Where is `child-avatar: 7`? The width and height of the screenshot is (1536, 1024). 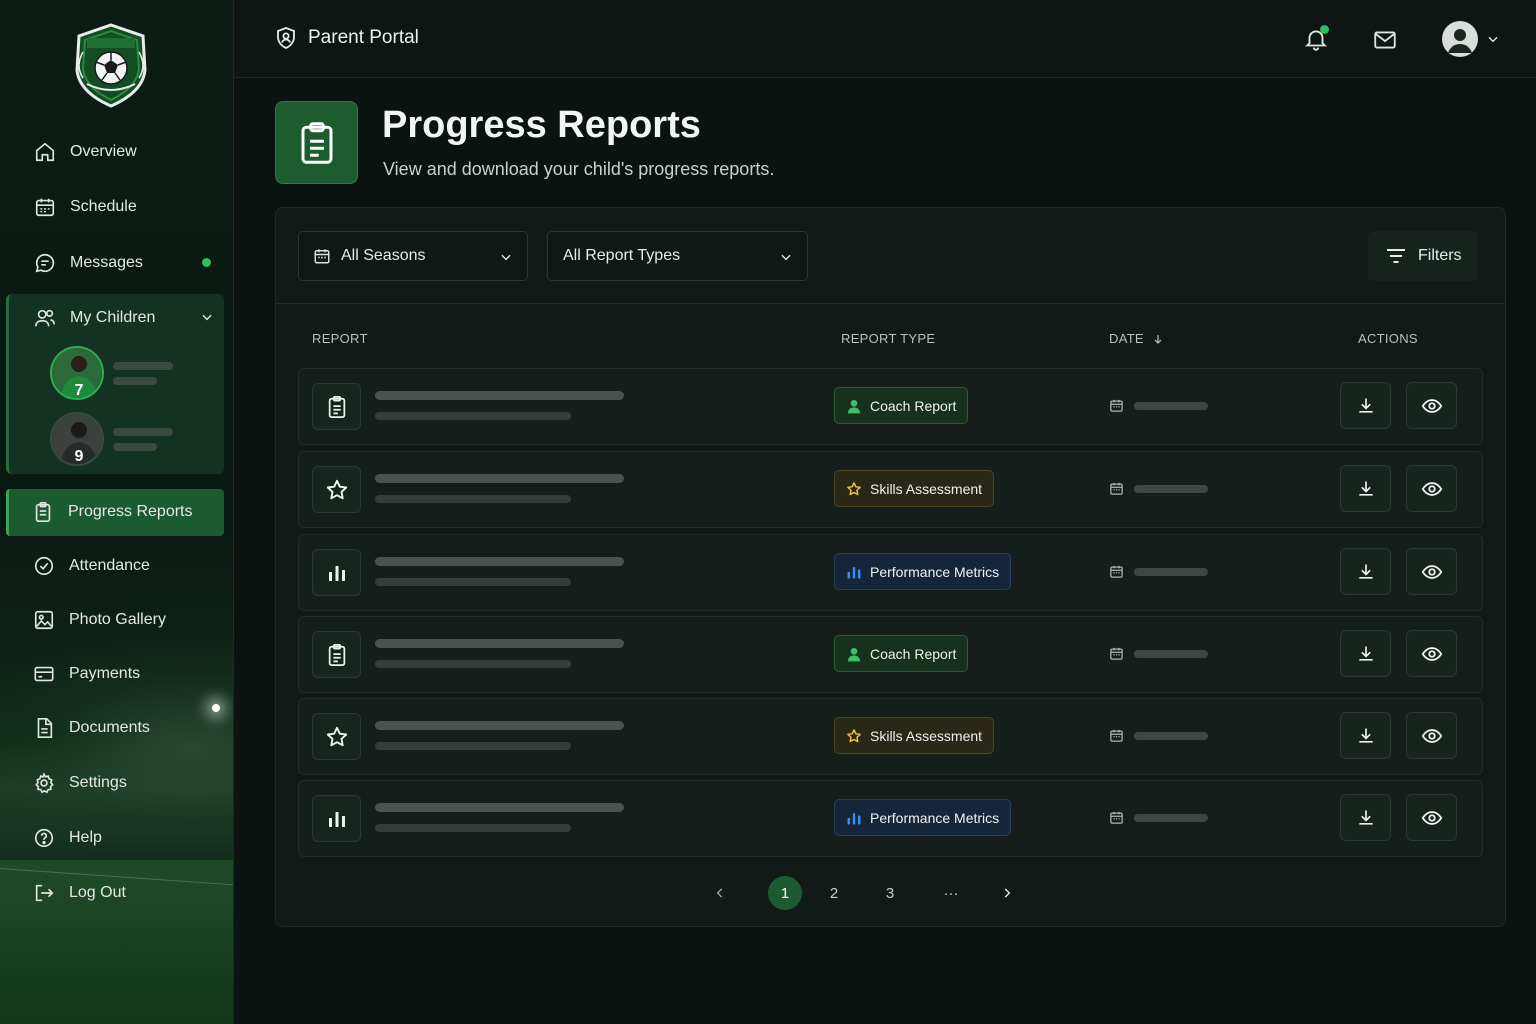
child-avatar: 7 is located at coordinates (77, 373).